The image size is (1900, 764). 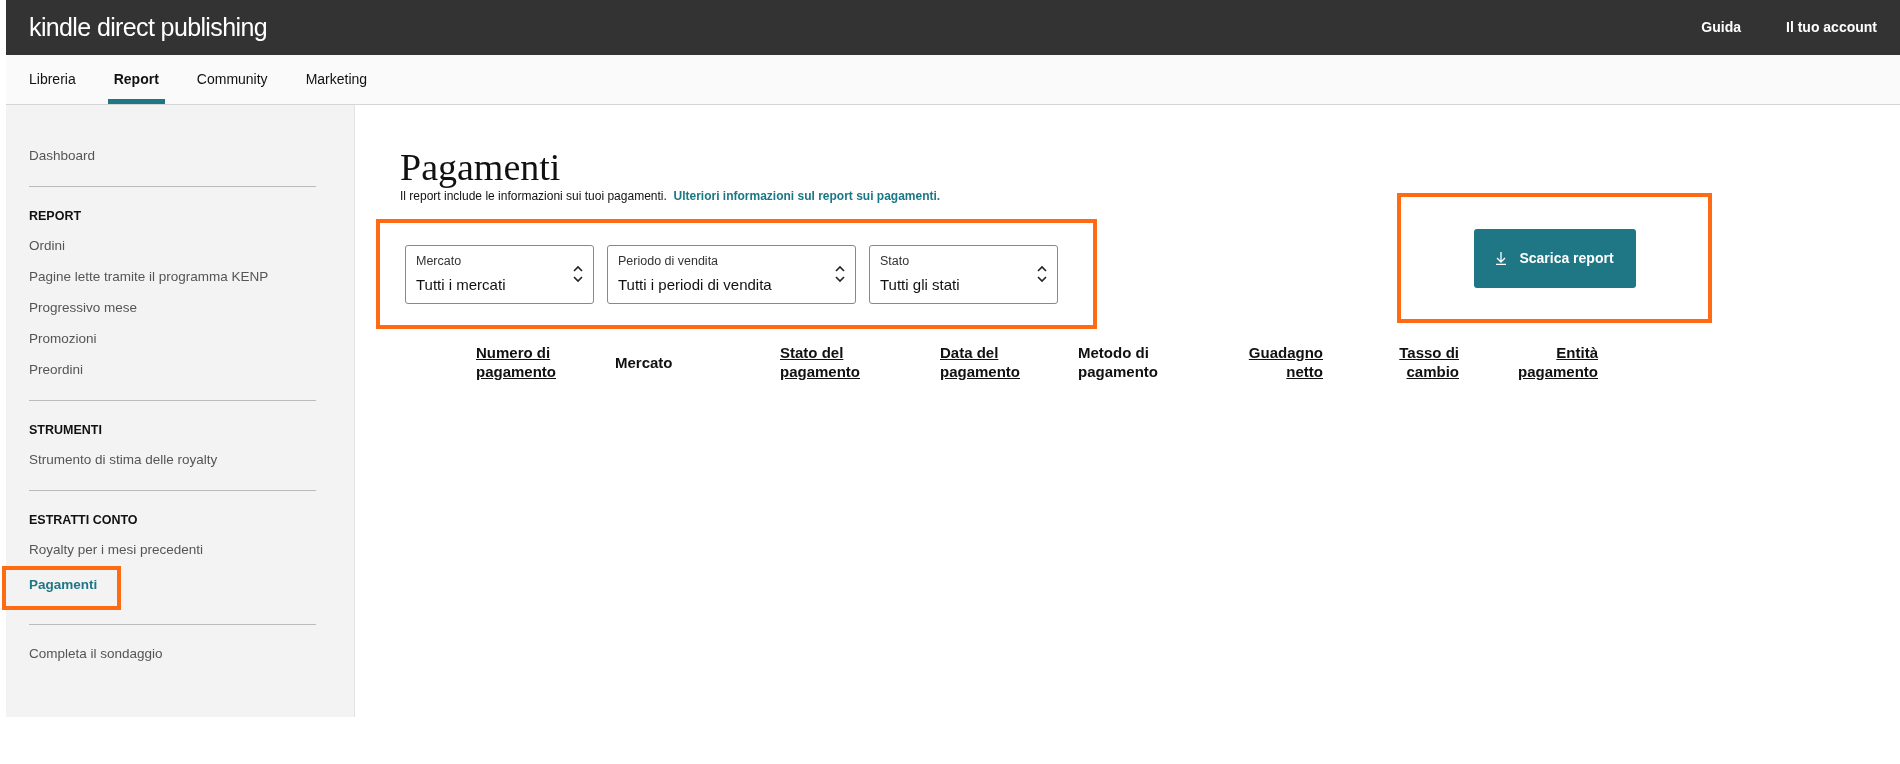 What do you see at coordinates (96, 654) in the screenshot?
I see `sidebar-link: Completa il sondaggio` at bounding box center [96, 654].